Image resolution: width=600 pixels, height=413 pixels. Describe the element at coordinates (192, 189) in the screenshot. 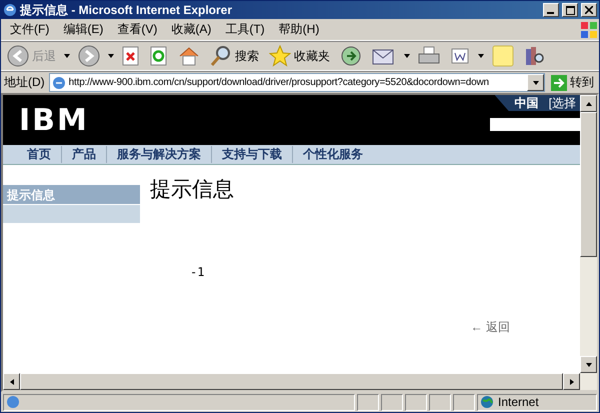

I see `page-heading: 提示信息` at that location.